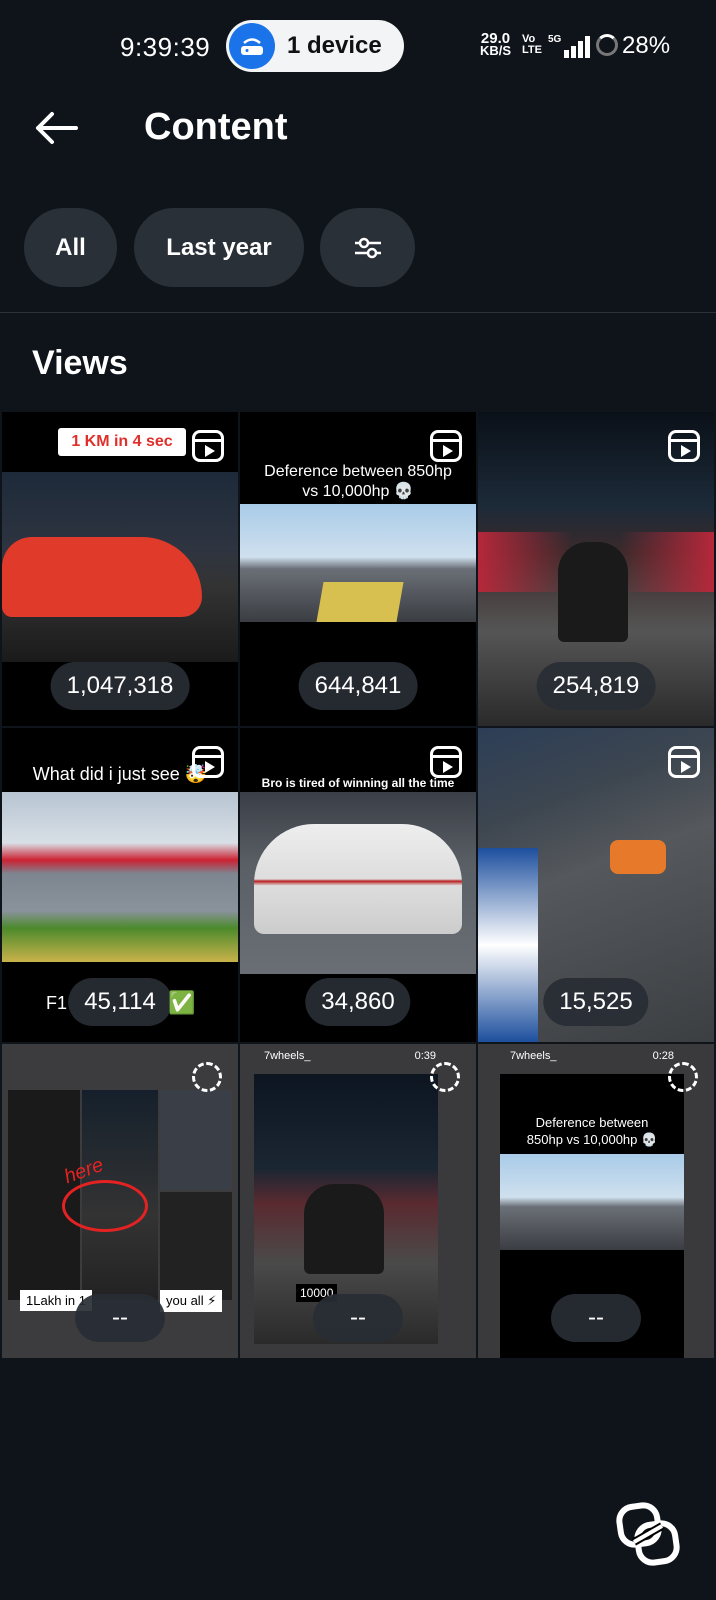 The width and height of the screenshot is (716, 1600). Describe the element at coordinates (120, 1002) in the screenshot. I see `view-count: 45,114` at that location.